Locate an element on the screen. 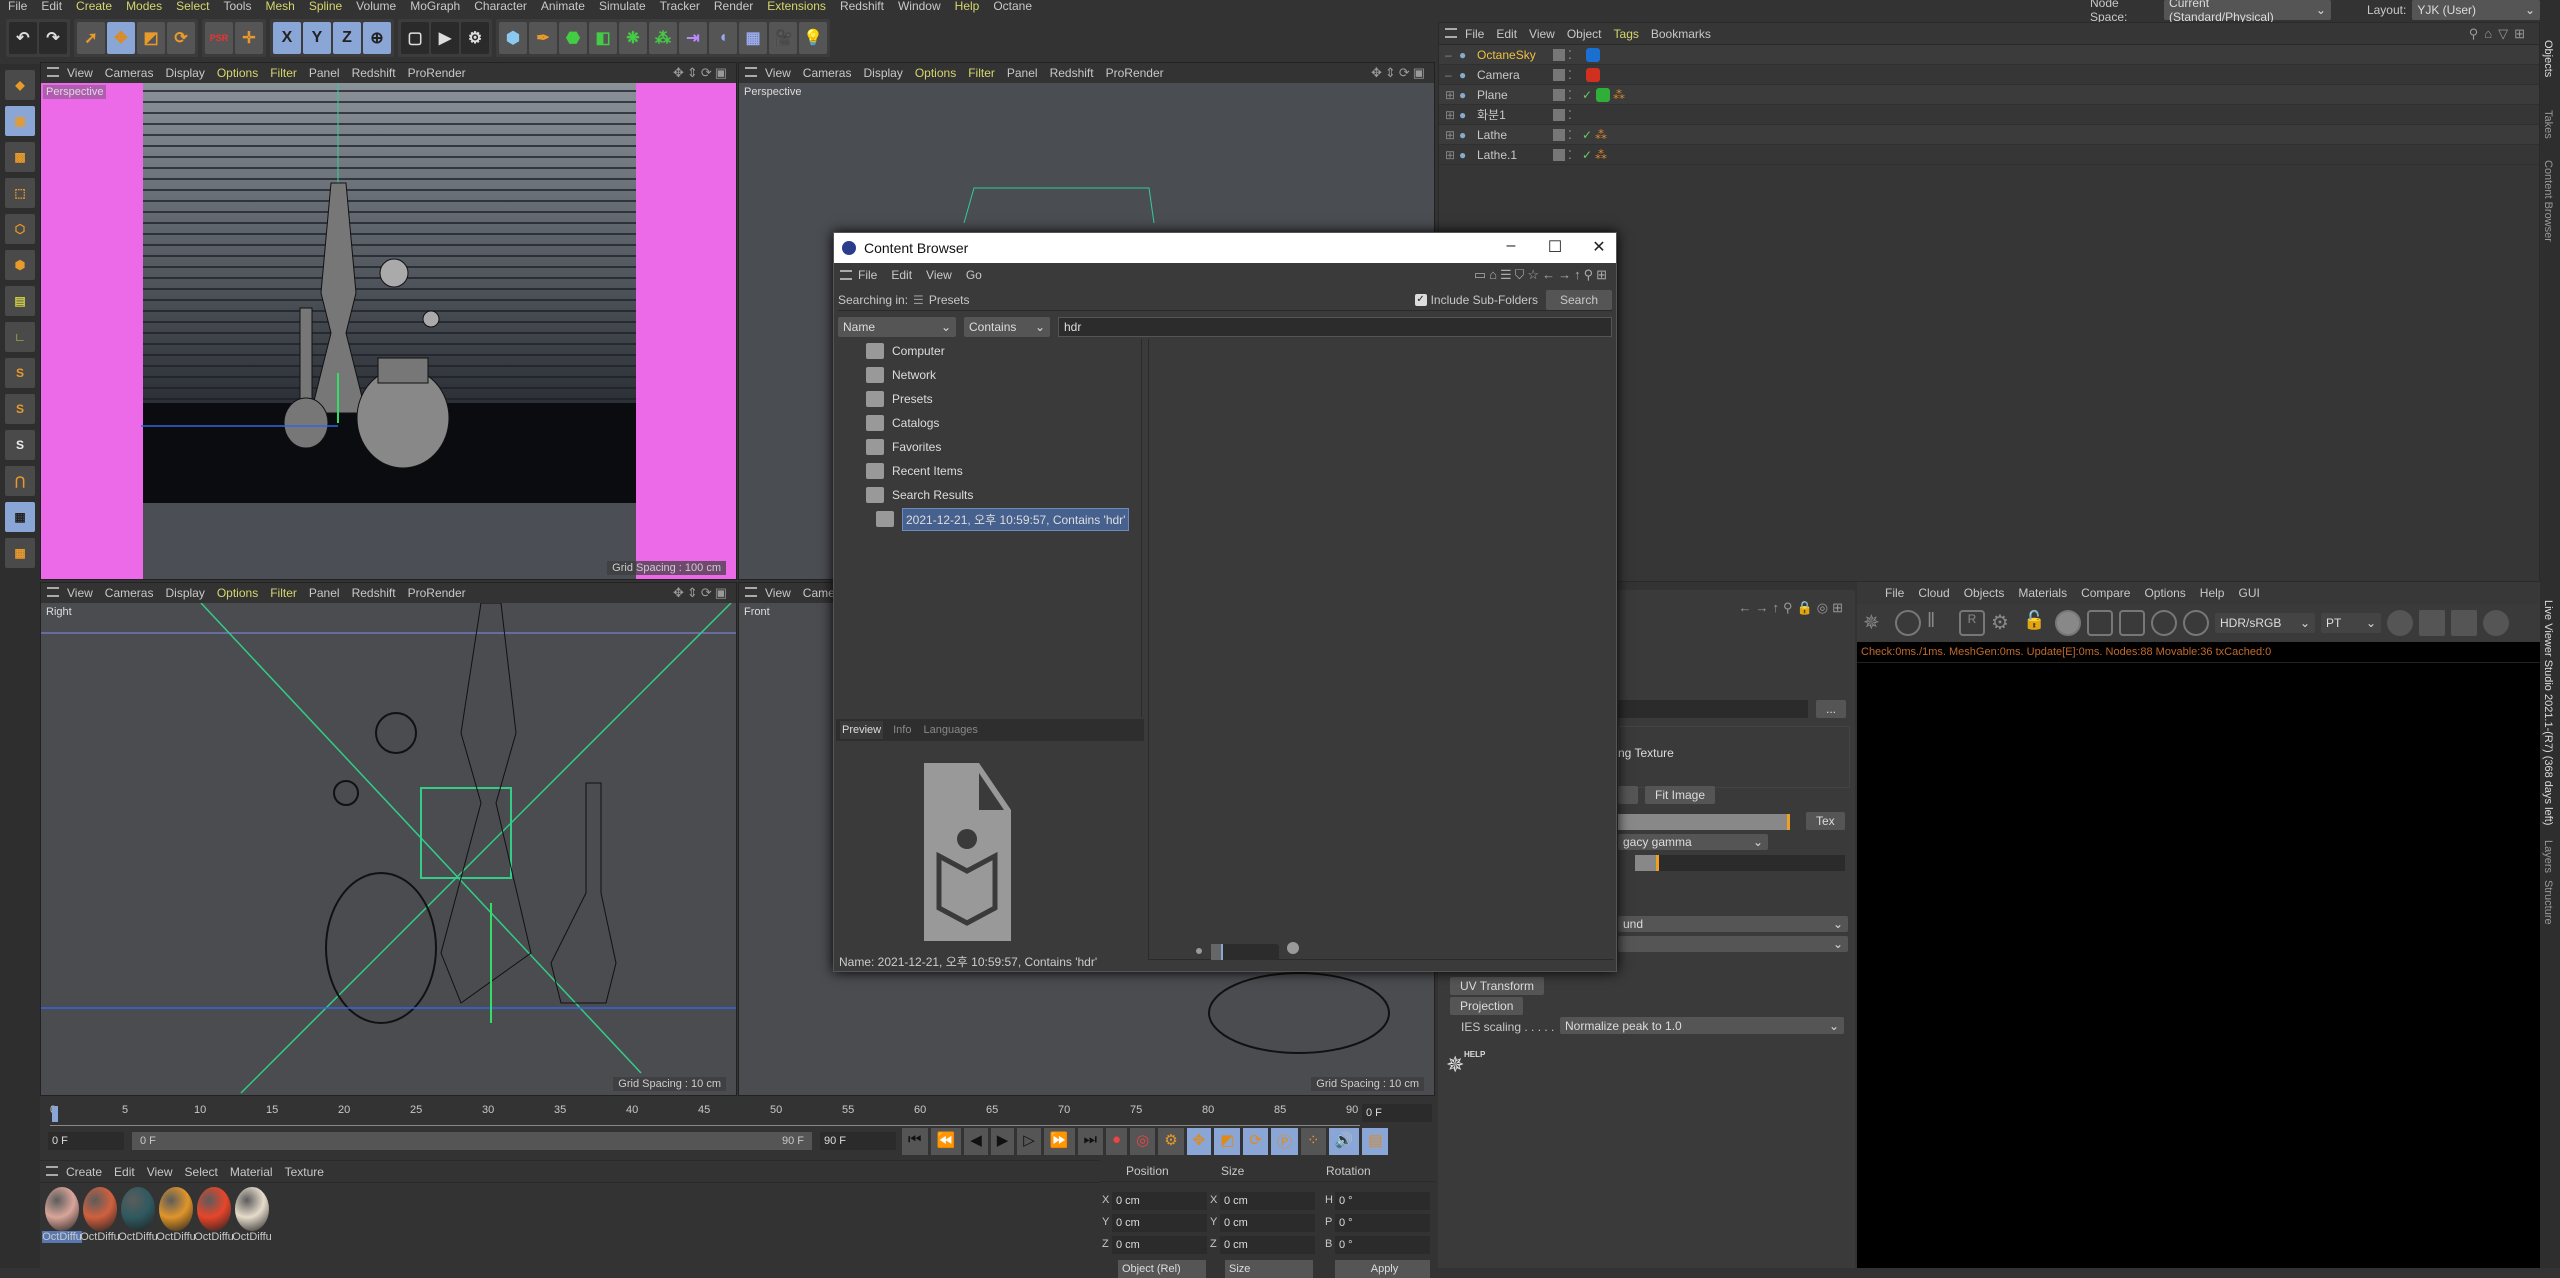 This screenshot has height=1278, width=2560. viewport-nav-icons: ✥⇕⟳▣ is located at coordinates (701, 73).